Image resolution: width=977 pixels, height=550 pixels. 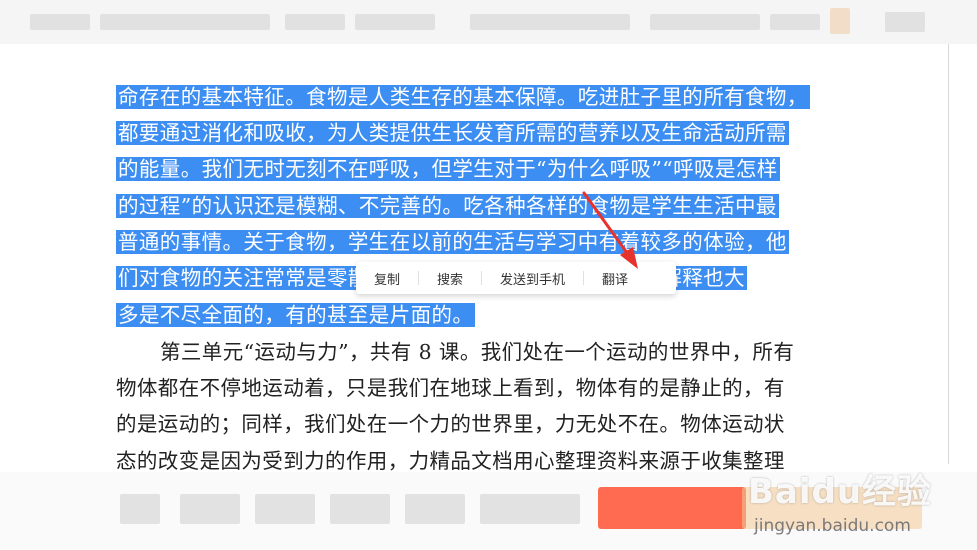 What do you see at coordinates (672, 508) in the screenshot?
I see `blurred-action-button` at bounding box center [672, 508].